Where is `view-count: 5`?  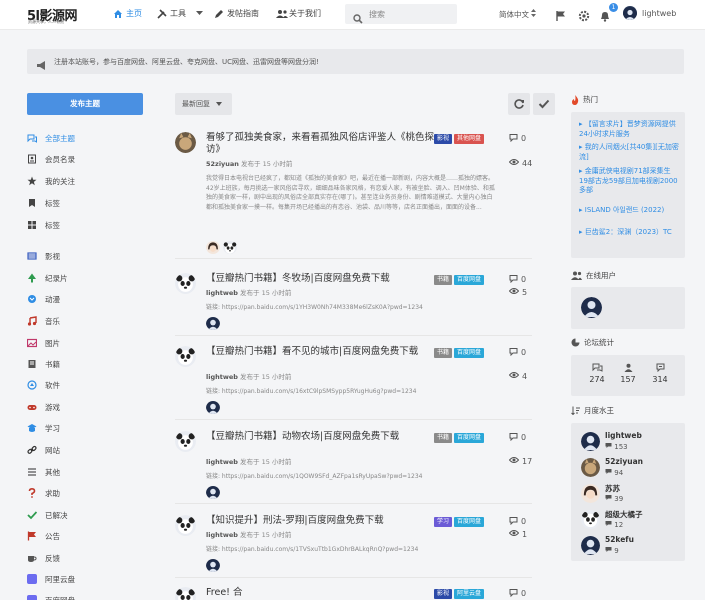 view-count: 5 is located at coordinates (517, 292).